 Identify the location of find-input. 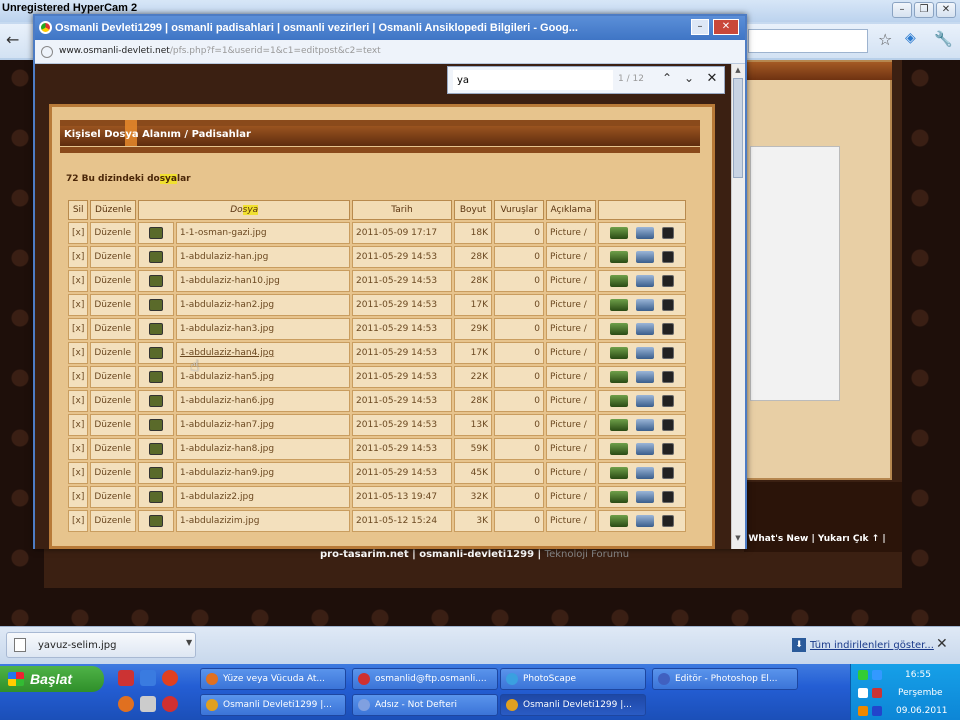
(533, 80).